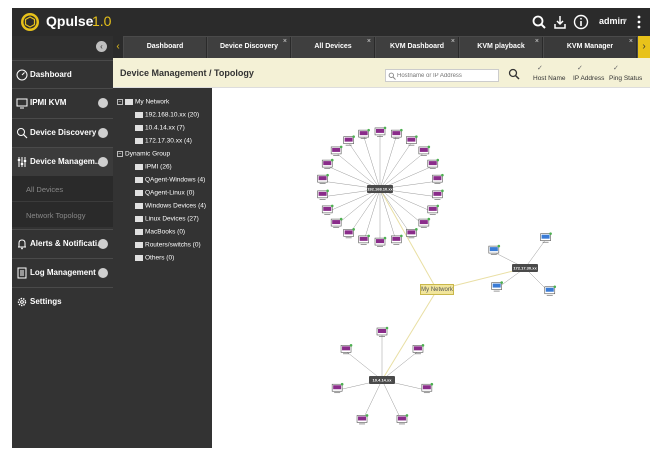 The width and height of the screenshot is (660, 460). Describe the element at coordinates (103, 162) in the screenshot. I see `chevron-left-icon` at that location.